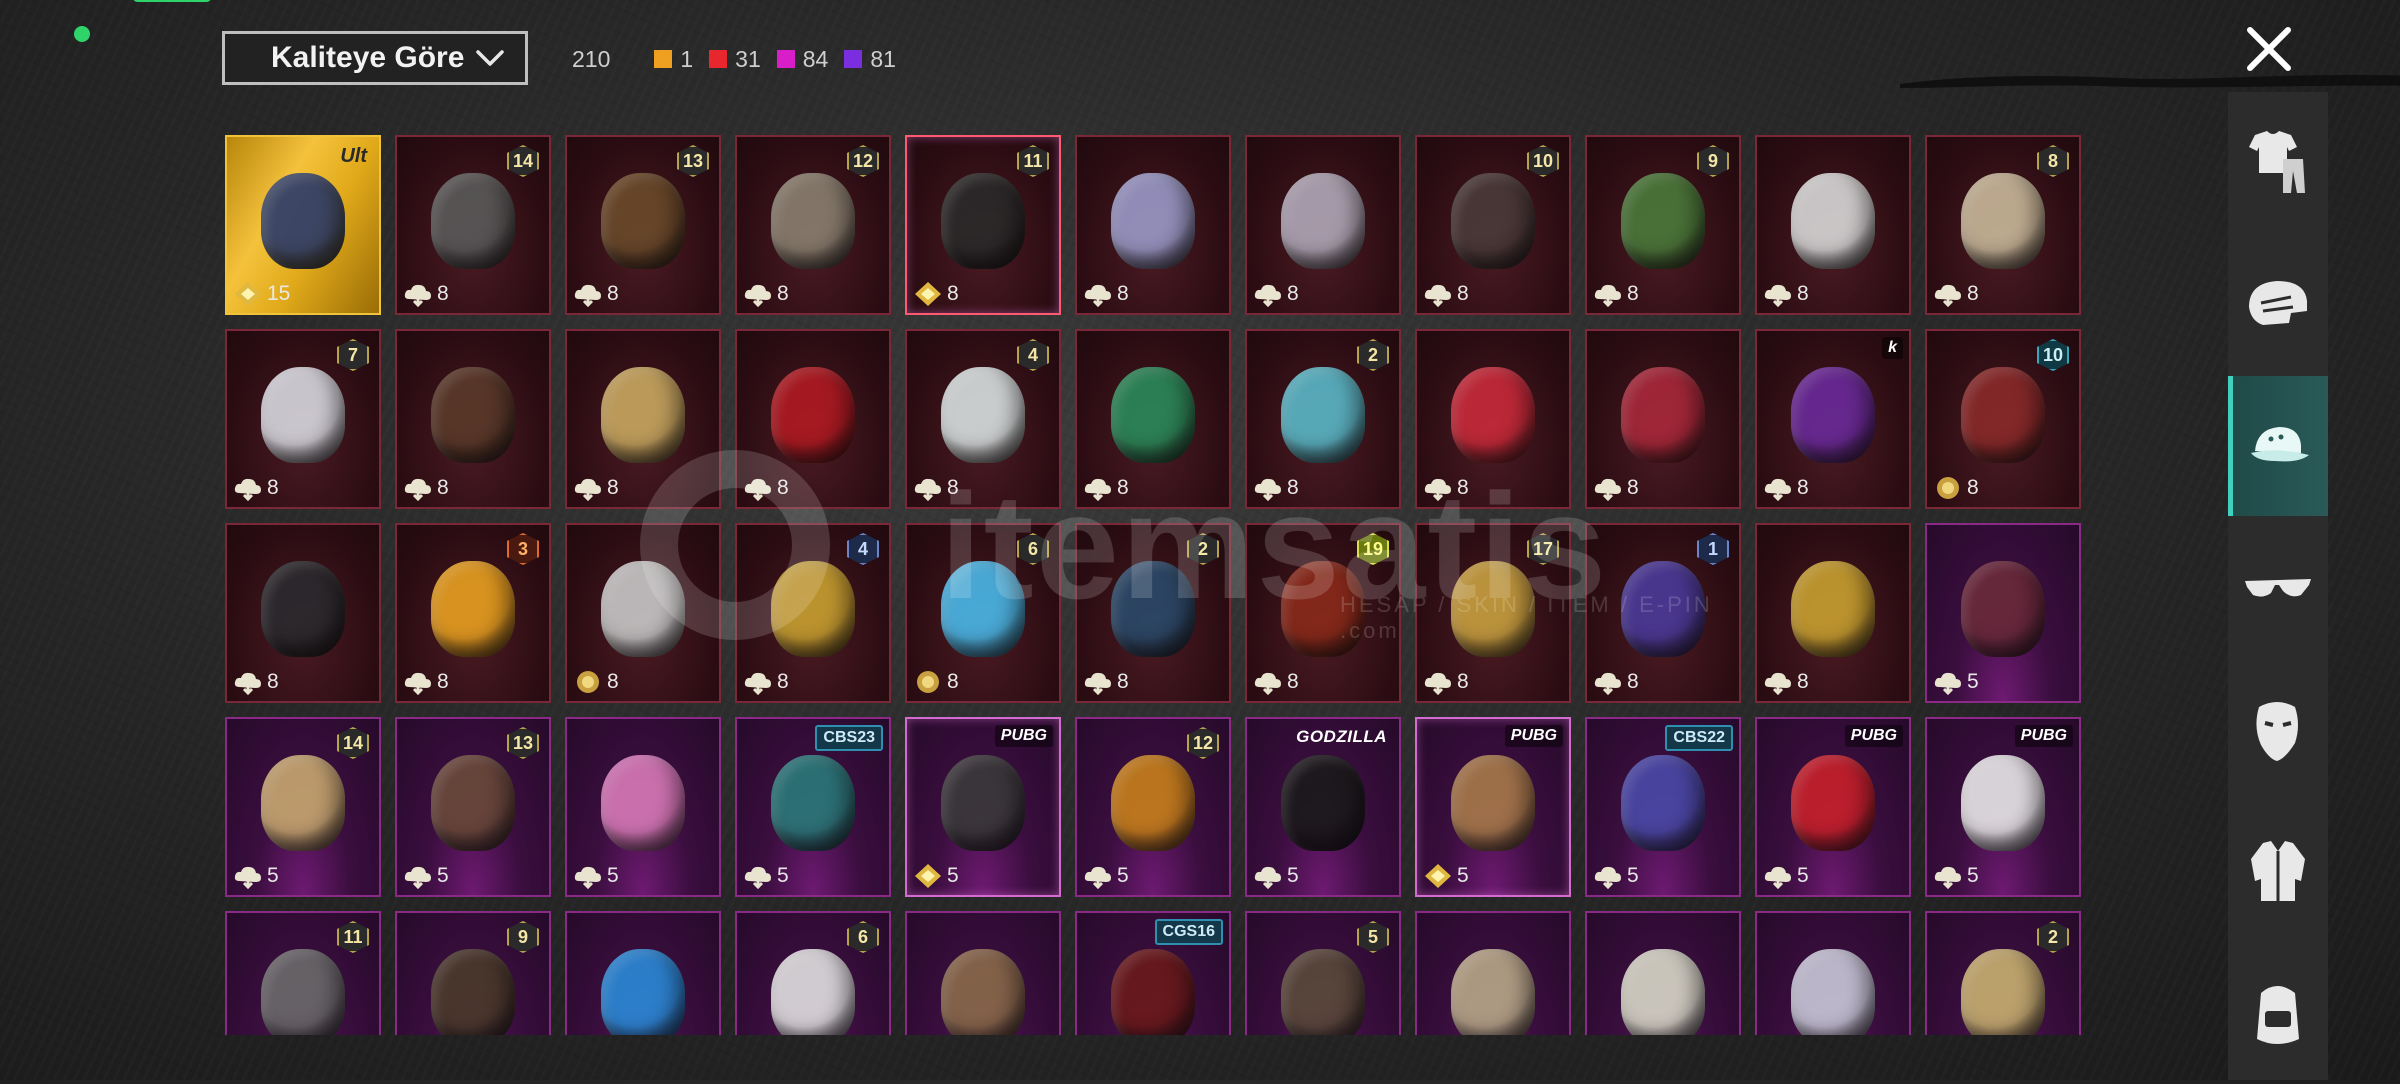 The width and height of the screenshot is (2400, 1084). Describe the element at coordinates (2003, 973) in the screenshot. I see `inventory-item: 25` at that location.